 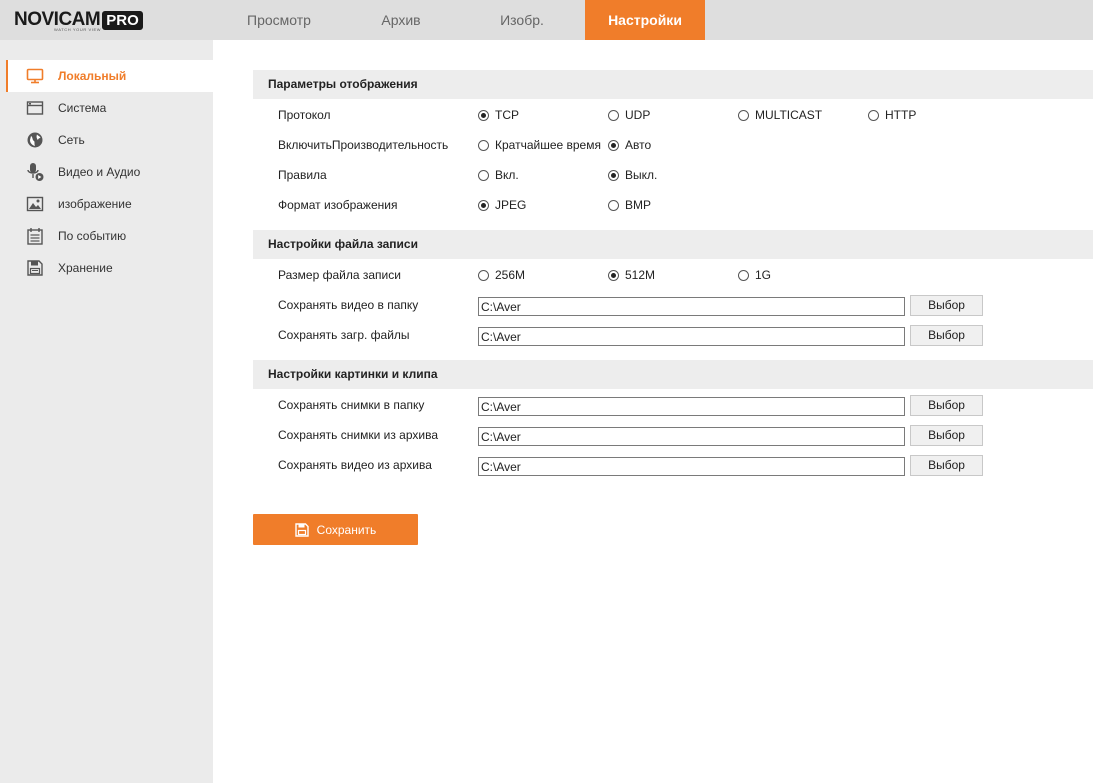 I want to click on image-format-radio-jpeg: JPEG, so click(x=502, y=205).